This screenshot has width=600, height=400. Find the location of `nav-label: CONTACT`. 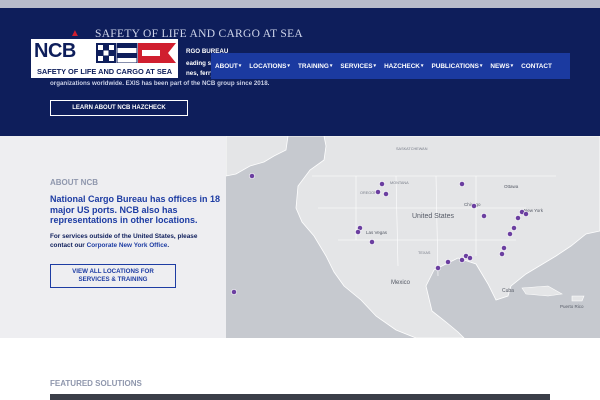

nav-label: CONTACT is located at coordinates (536, 66).